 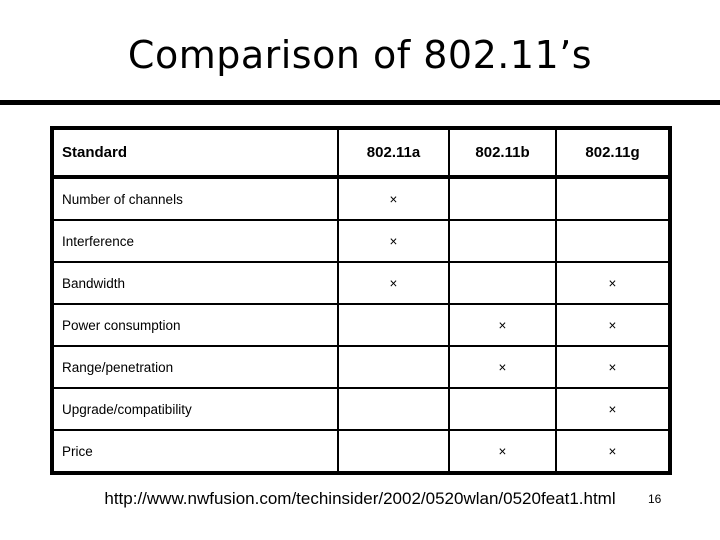 What do you see at coordinates (655, 499) in the screenshot?
I see `page-number: 16` at bounding box center [655, 499].